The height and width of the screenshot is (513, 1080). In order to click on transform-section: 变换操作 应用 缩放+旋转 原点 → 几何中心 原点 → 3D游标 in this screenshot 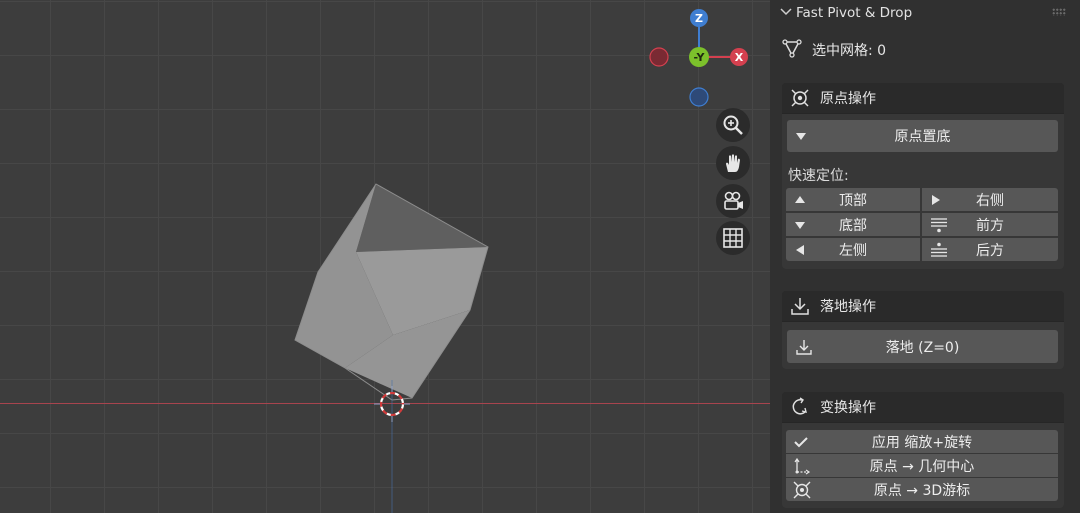, I will do `click(923, 450)`.